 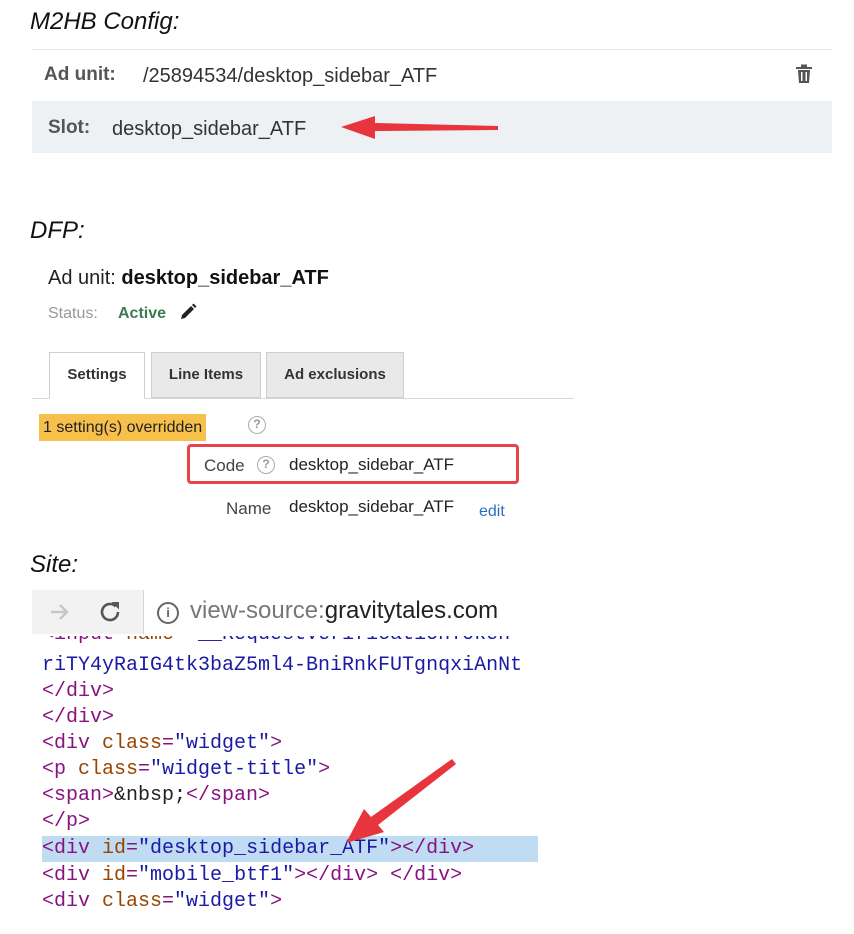 I want to click on ad-unit-prefix: Ad unit:, so click(x=82, y=278).